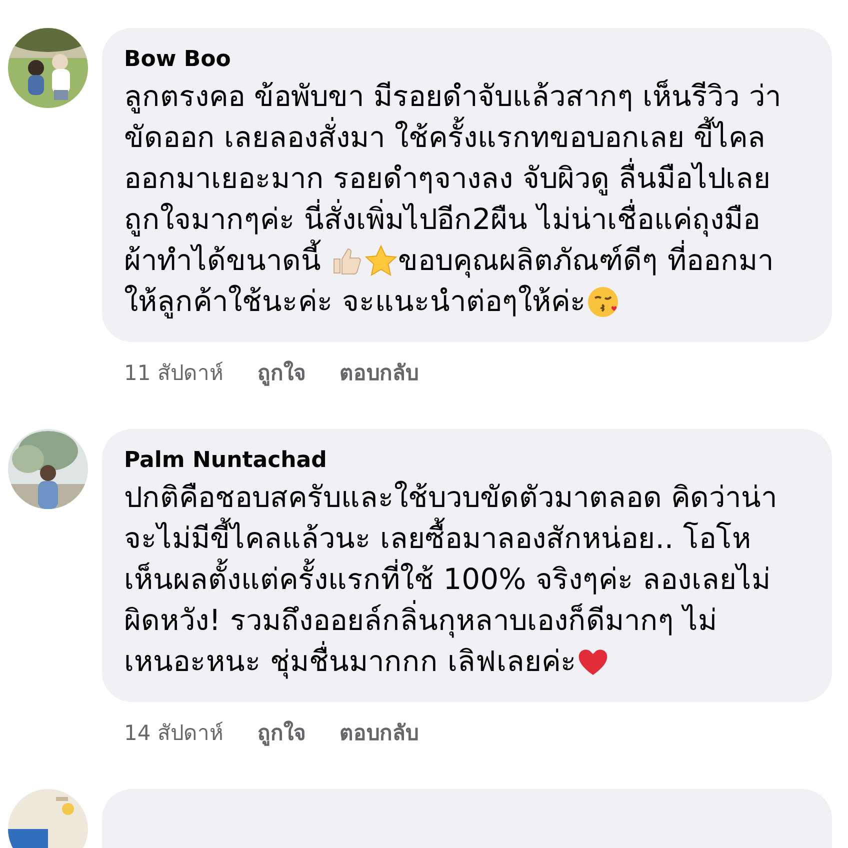 The image size is (848, 848). Describe the element at coordinates (421, 620) in the screenshot. I see `comment-text: ผิดหวัง! รวมถึงออยล์กลิ่นกุหลาบเองก็ดีมากๆ ไม่` at that location.